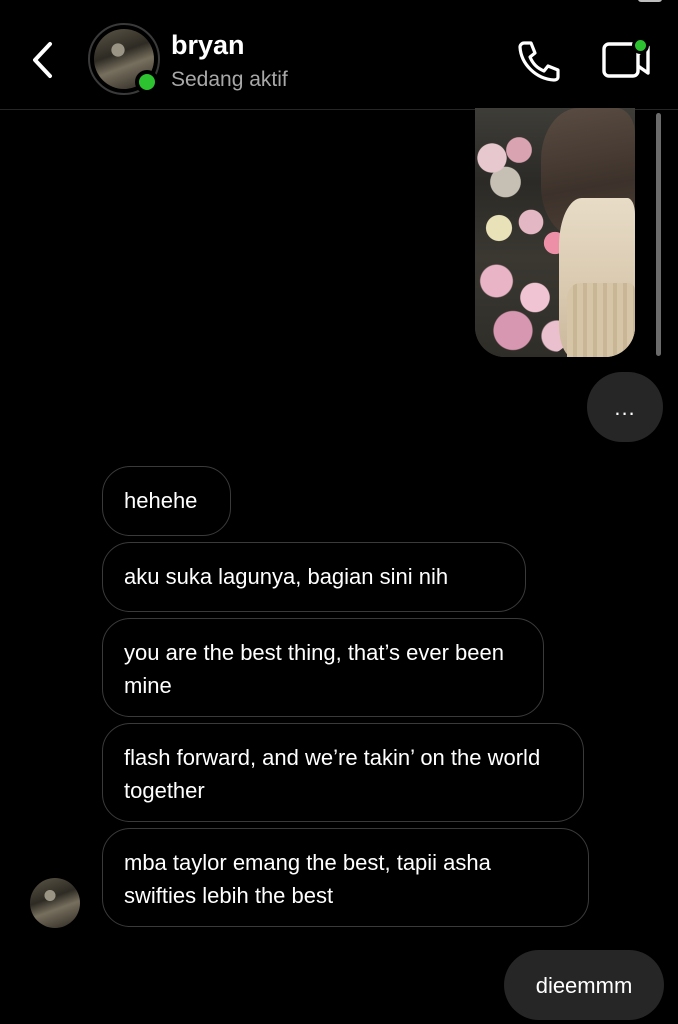 This screenshot has height=1024, width=678. What do you see at coordinates (658, 234) in the screenshot?
I see `scroll-indicator` at bounding box center [658, 234].